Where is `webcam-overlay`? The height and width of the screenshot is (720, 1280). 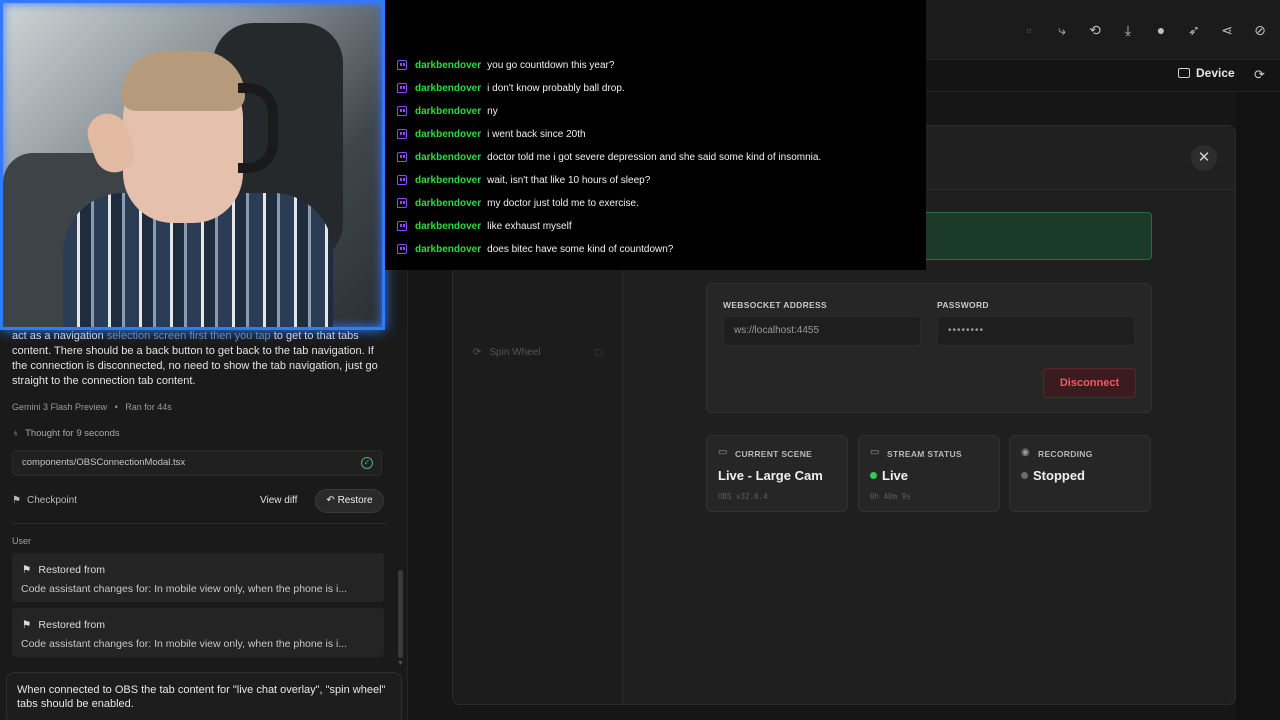 webcam-overlay is located at coordinates (192, 165).